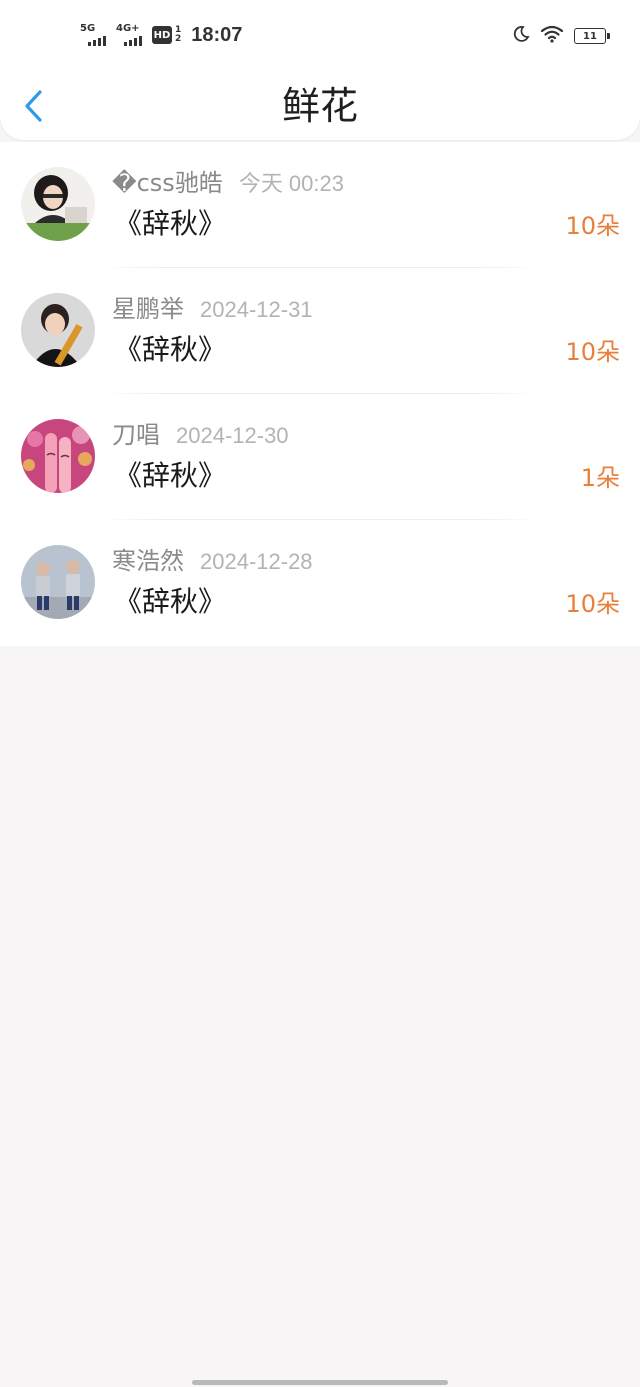 Image resolution: width=640 pixels, height=1387 pixels. Describe the element at coordinates (320, 583) in the screenshot. I see `list-item: 寒浩然 2024-12-28 《辞秋》 10朵` at that location.